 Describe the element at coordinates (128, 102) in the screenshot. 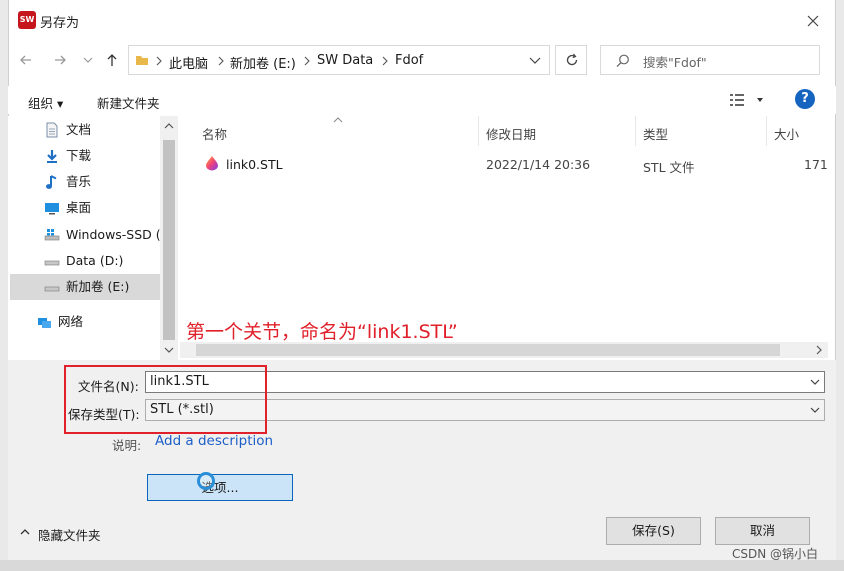

I see `new-folder-button: 新建文件夹` at that location.